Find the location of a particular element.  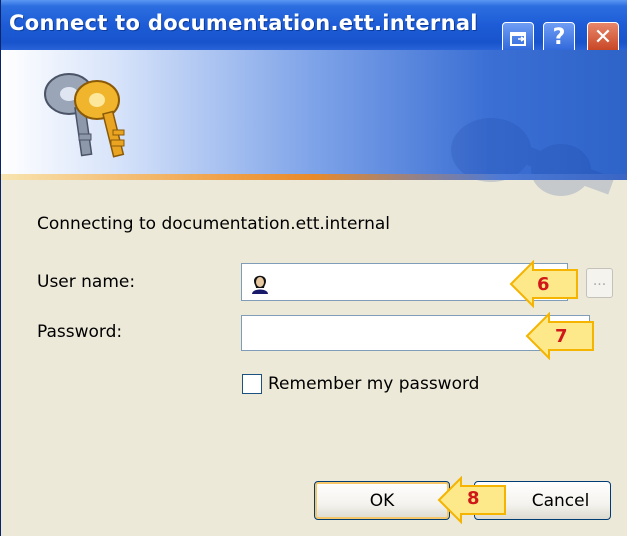

user-avatar-icon is located at coordinates (260, 284).